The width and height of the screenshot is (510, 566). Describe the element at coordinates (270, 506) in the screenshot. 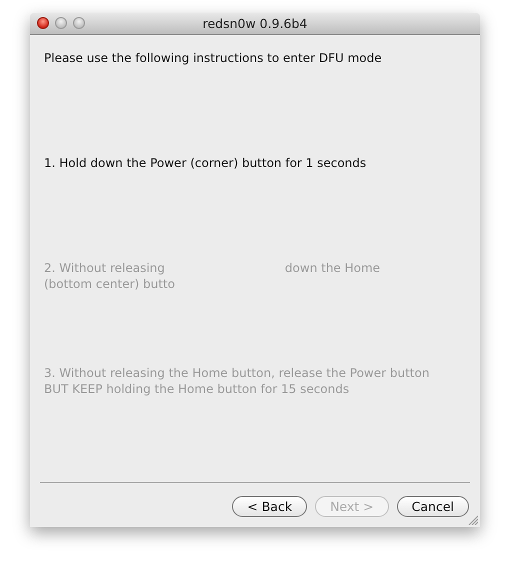

I see `dialog-button: < Back` at that location.